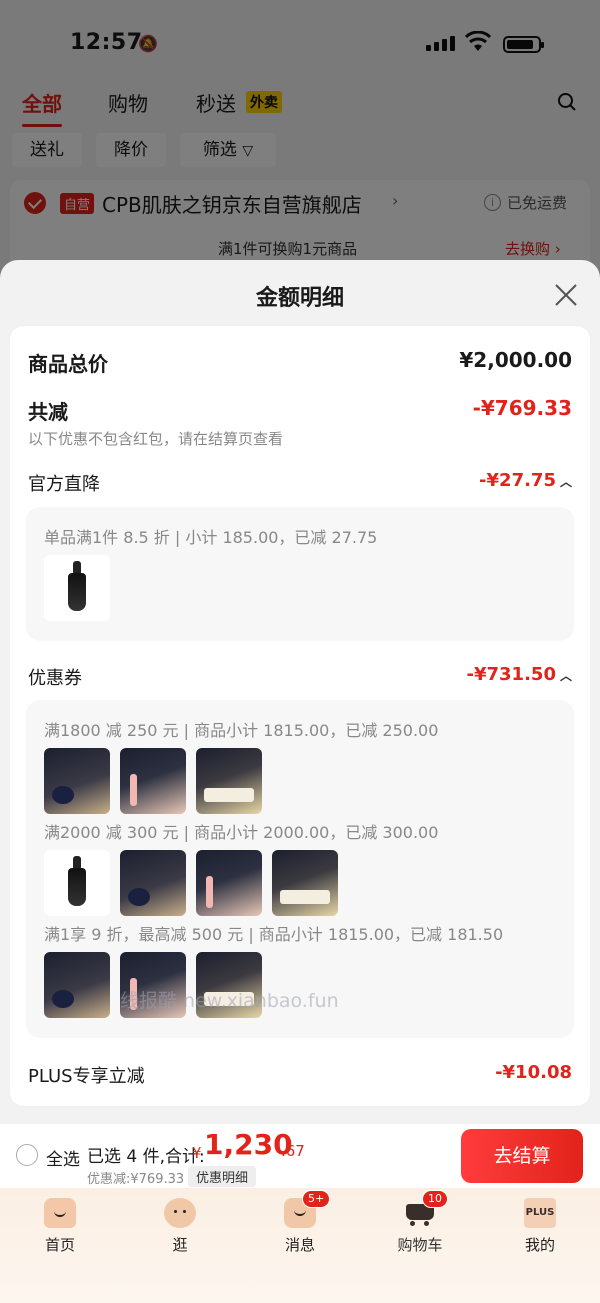  I want to click on reduce-label: 共减, so click(48, 412).